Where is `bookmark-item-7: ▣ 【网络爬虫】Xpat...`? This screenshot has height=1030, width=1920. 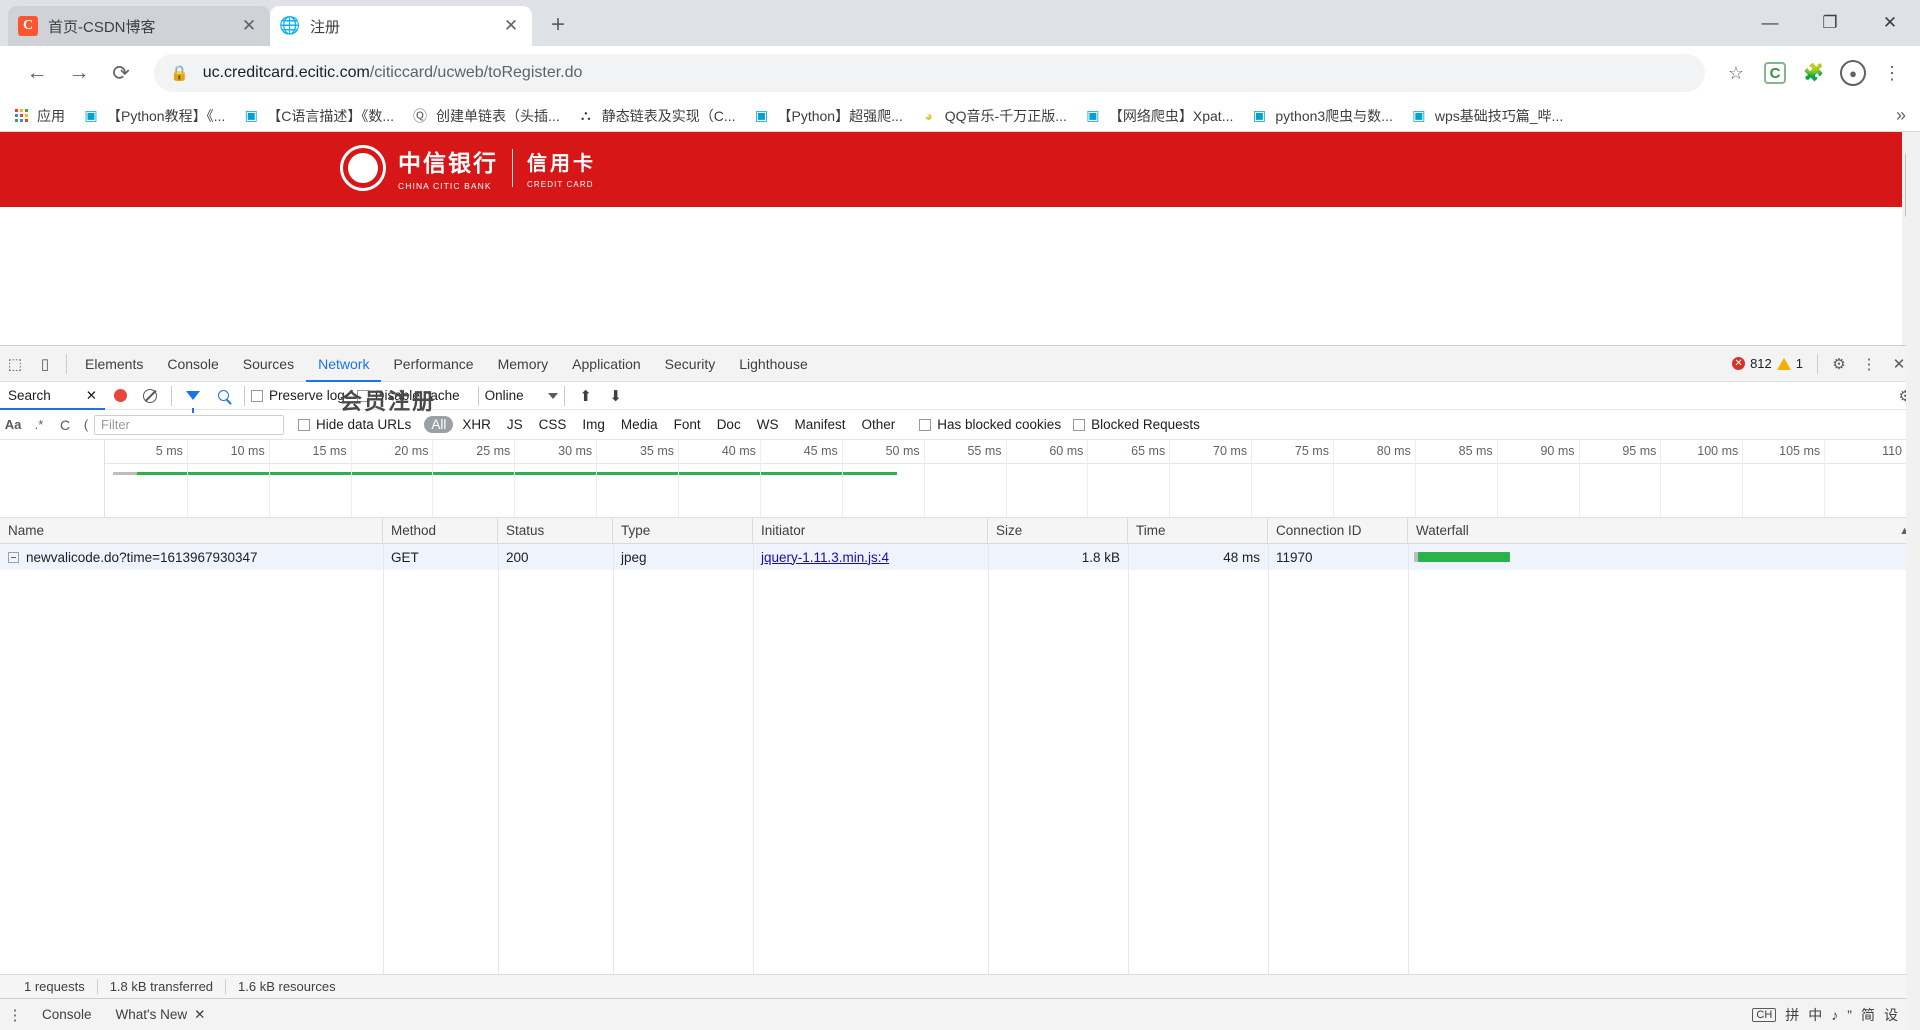
bookmark-item-7: ▣ 【网络爬虫】Xpat... is located at coordinates (1158, 116).